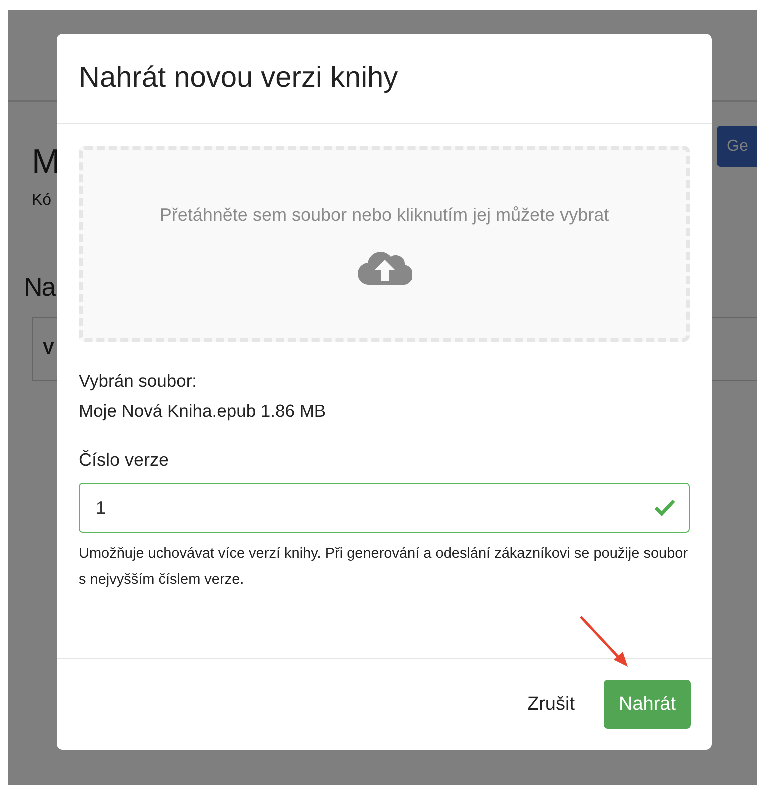 This screenshot has width=757, height=785. Describe the element at coordinates (384, 567) in the screenshot. I see `version-help-text: Umožňuje uchovávat více verzí knihy. Při generování a odeslání zákazníkovi se použije soubor s nejvyšším číslem verze.` at that location.